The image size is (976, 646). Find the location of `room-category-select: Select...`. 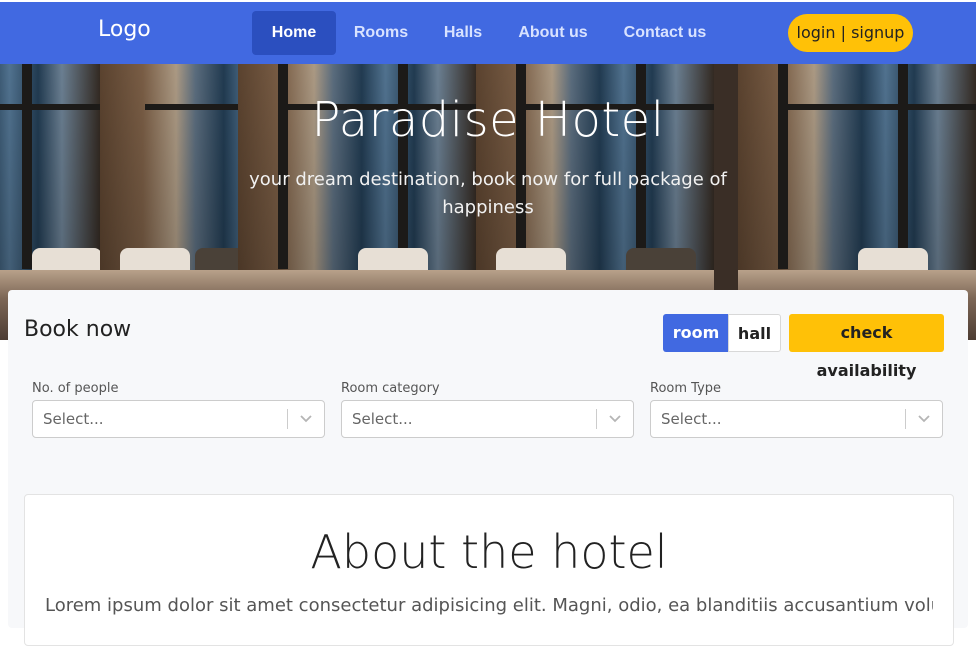

room-category-select: Select... is located at coordinates (487, 419).